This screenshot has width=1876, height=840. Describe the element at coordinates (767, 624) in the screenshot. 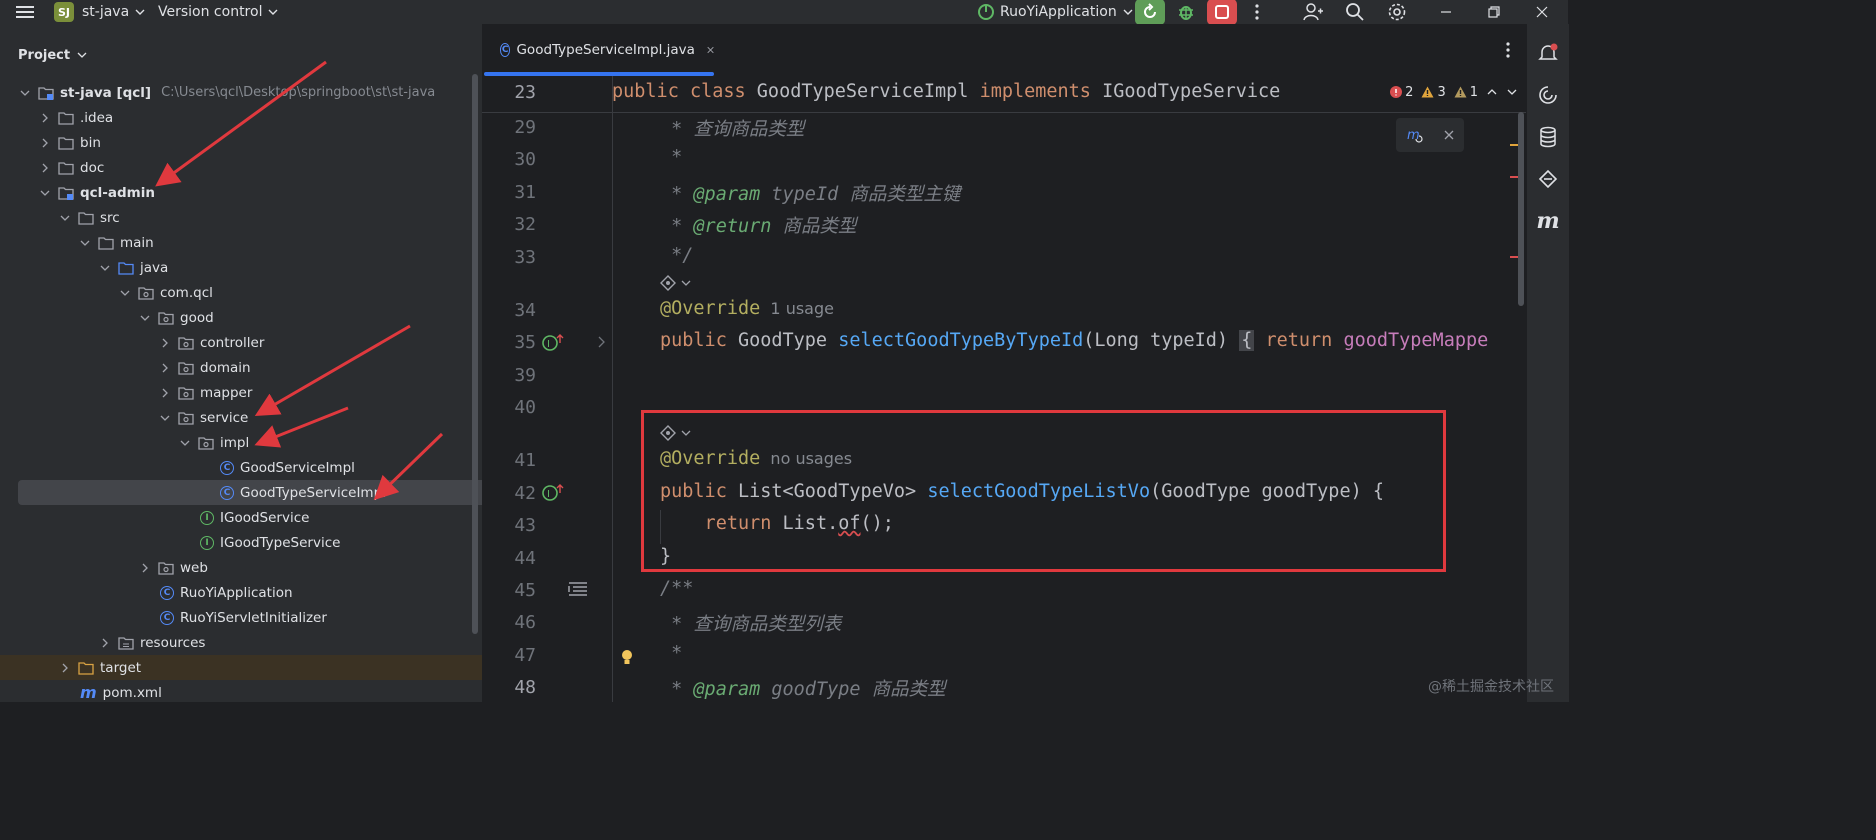

I see `code-token: 查询商品类型列表` at that location.